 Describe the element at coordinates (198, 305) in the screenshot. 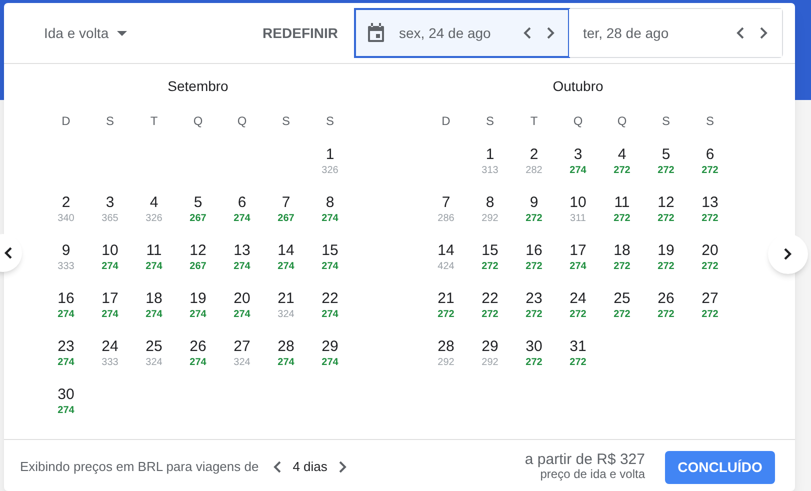

I see `calendar-day: 19 274` at that location.